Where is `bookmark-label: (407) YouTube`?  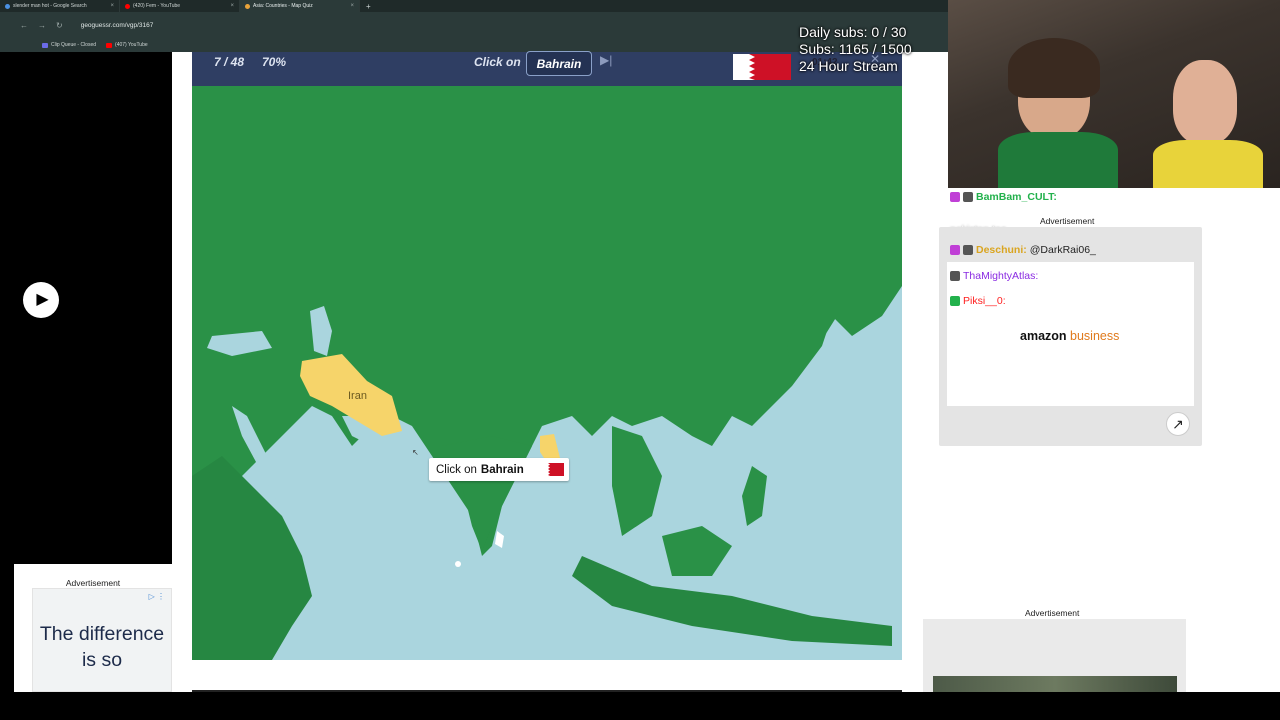
bookmark-label: (407) YouTube is located at coordinates (131, 45).